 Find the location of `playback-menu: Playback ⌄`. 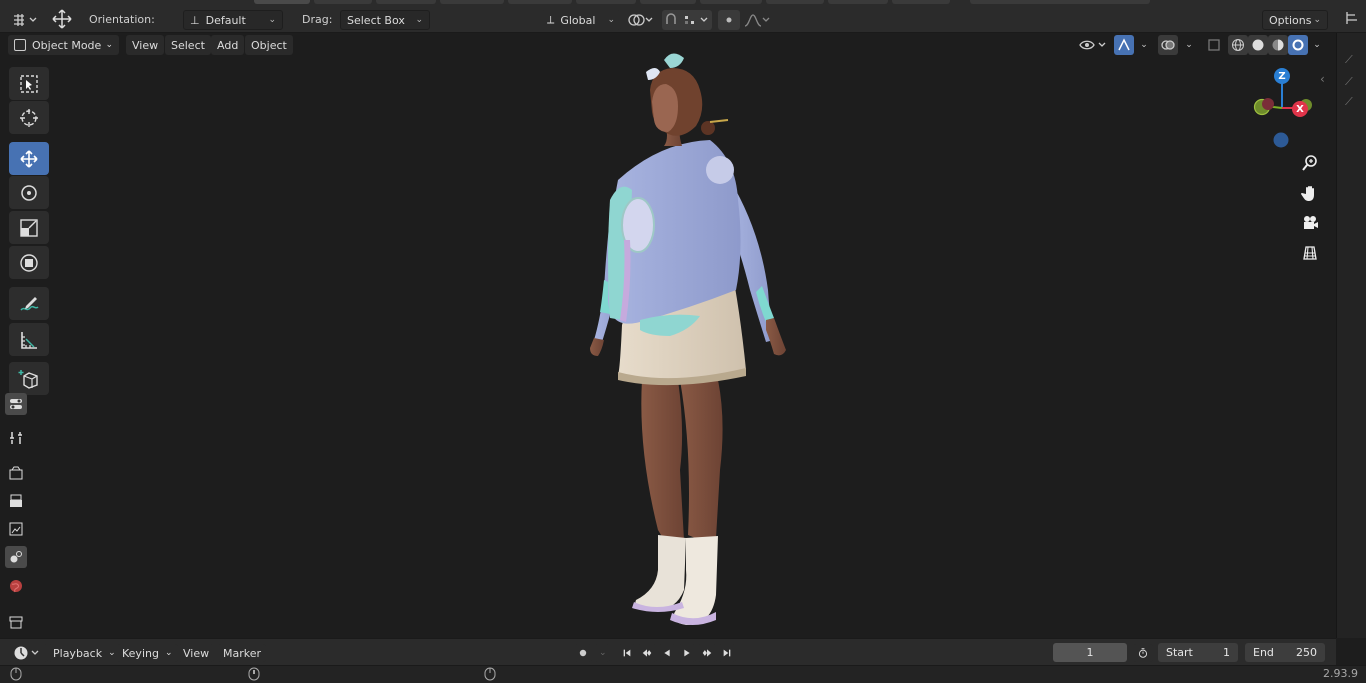

playback-menu: Playback ⌄ is located at coordinates (84, 653).